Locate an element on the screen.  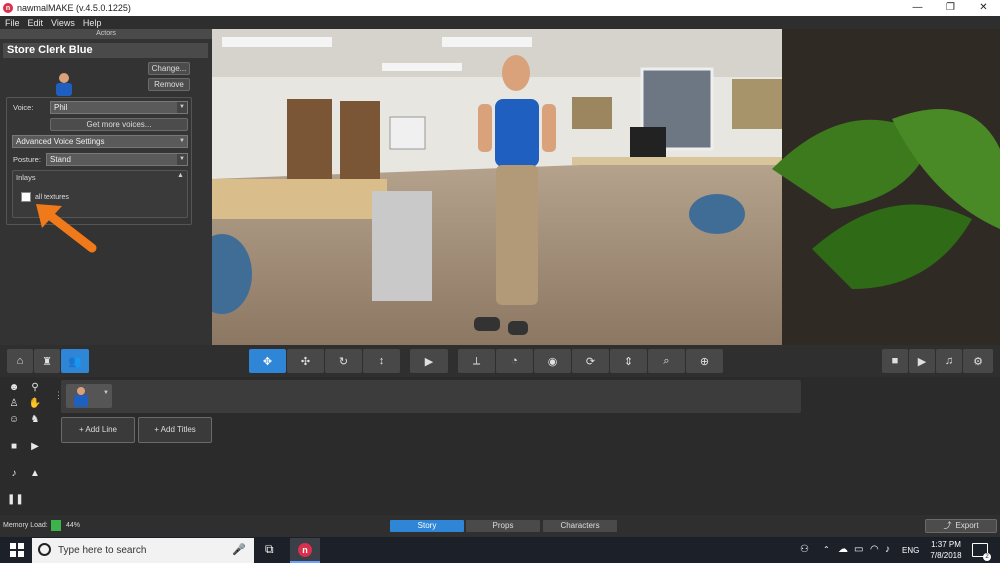
maximize-button: ❐ is located at coordinates (950, 8).